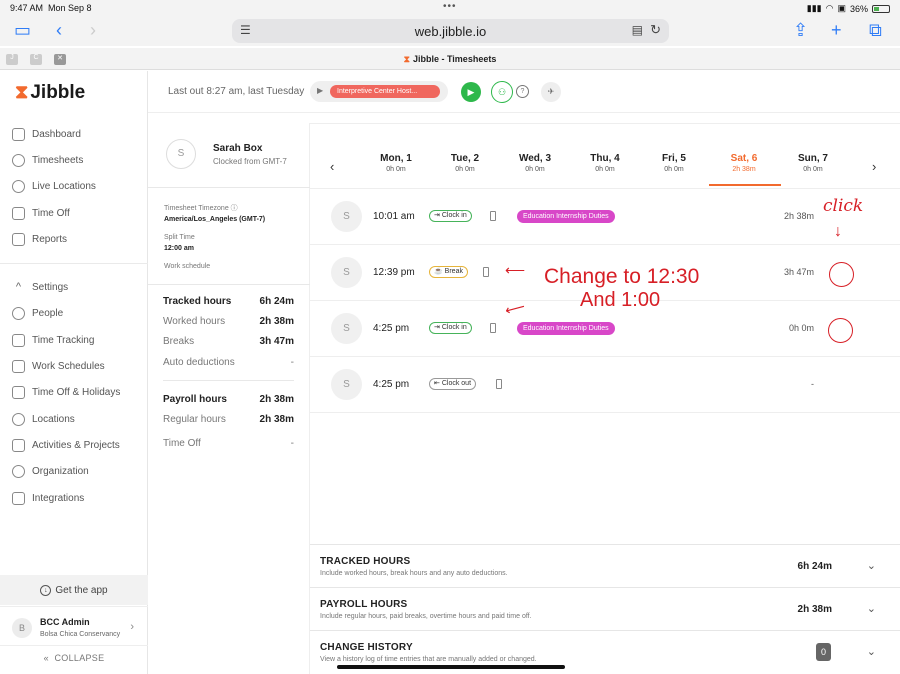  I want to click on back-icon: ‹, so click(59, 30).